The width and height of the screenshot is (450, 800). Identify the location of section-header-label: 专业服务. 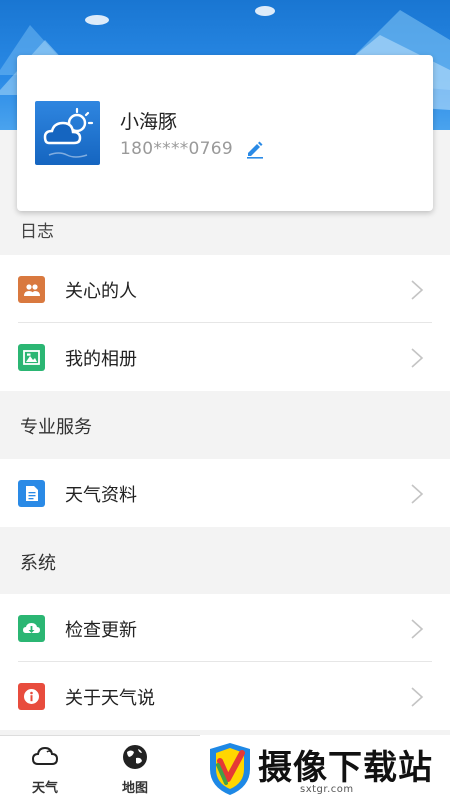
(56, 427).